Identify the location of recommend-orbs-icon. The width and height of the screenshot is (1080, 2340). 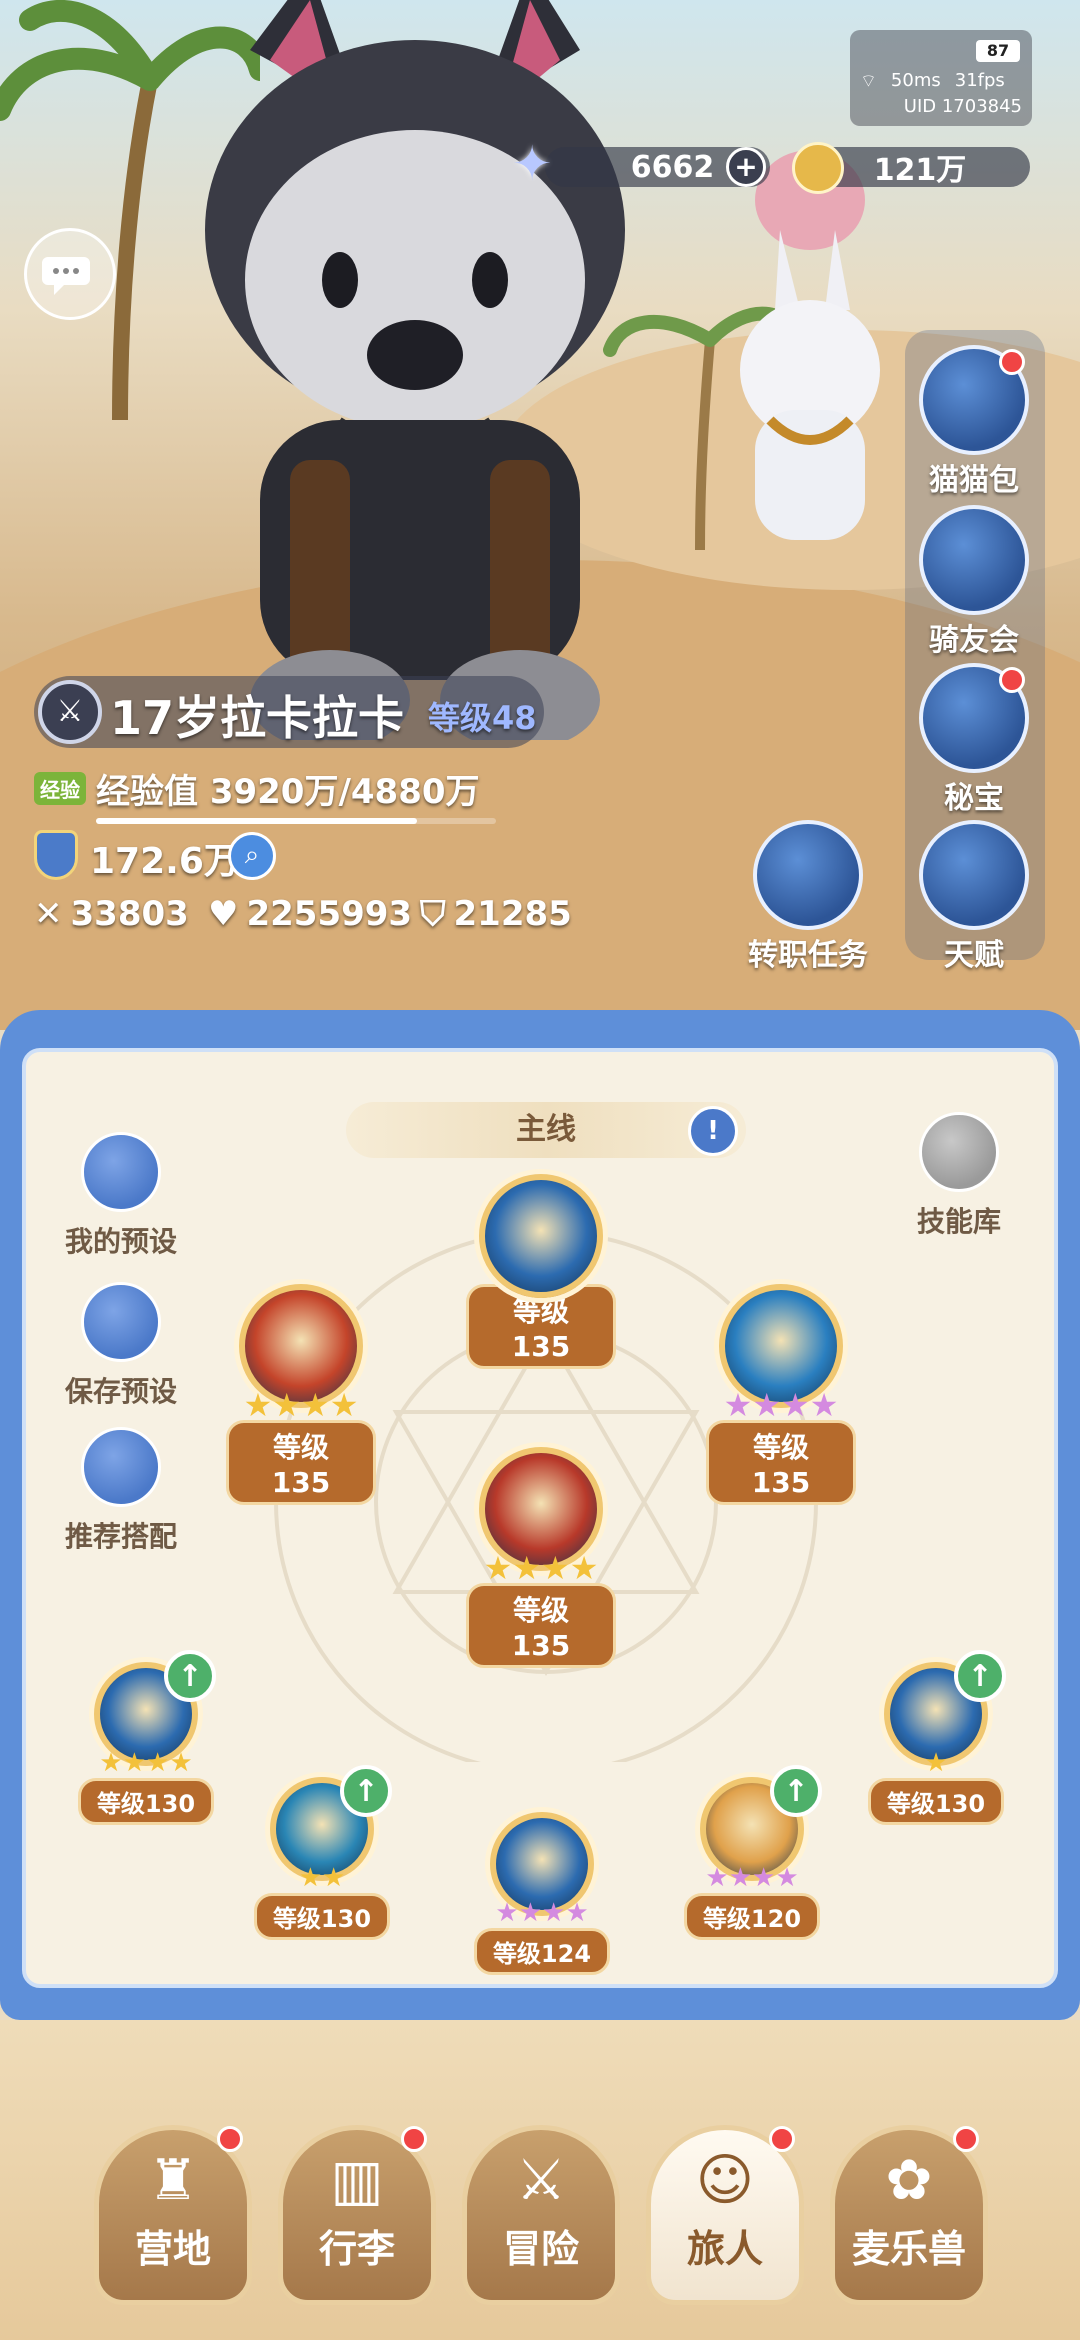
(121, 1467).